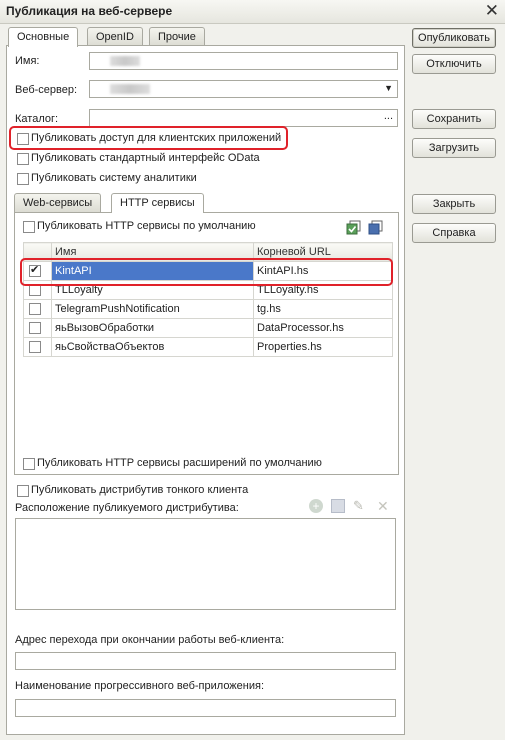 This screenshot has width=505, height=740. I want to click on thin-client-checkbox, so click(23, 491).